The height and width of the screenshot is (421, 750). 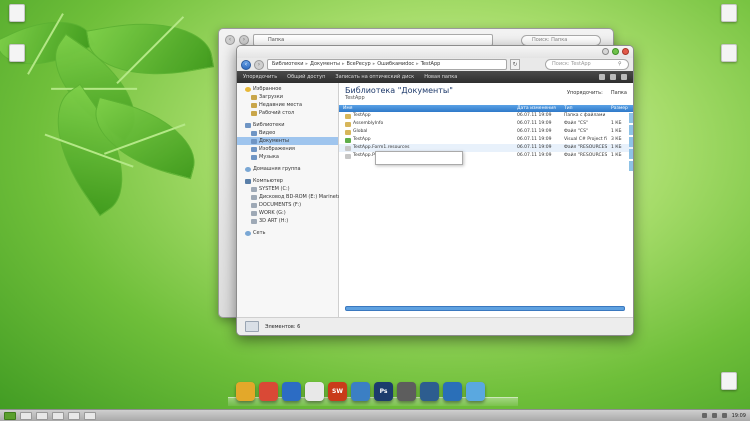 What do you see at coordinates (291, 391) in the screenshot?
I see `game-icon` at bounding box center [291, 391].